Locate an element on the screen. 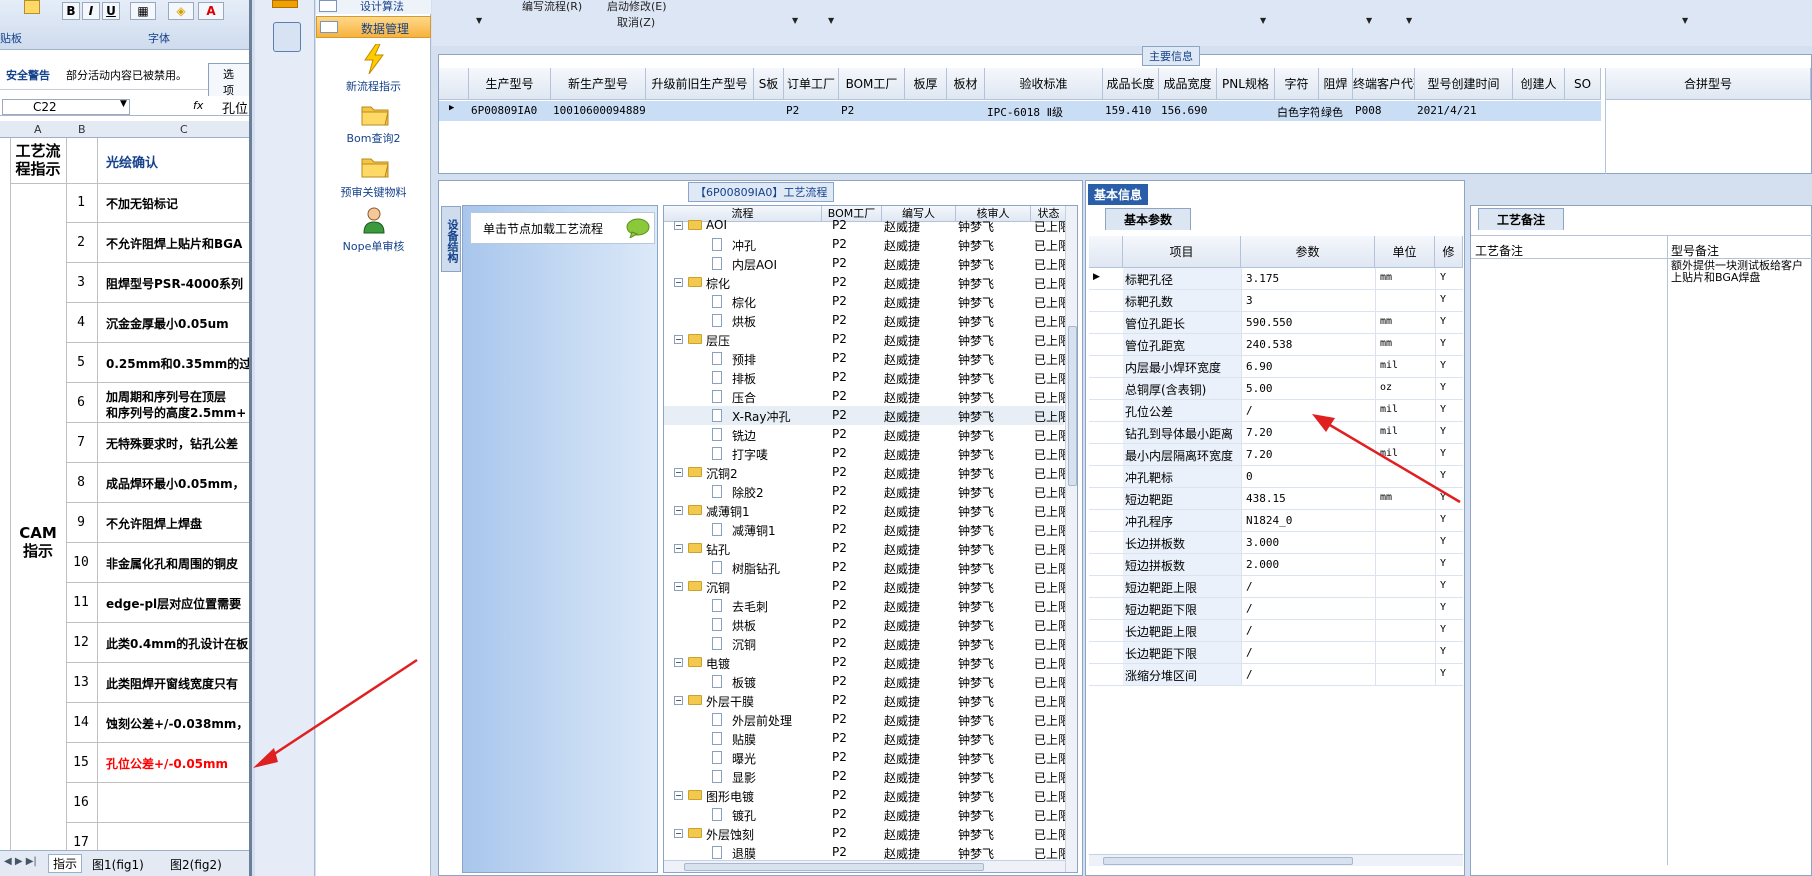 This screenshot has width=1812, height=876. arrow-right-annotation is located at coordinates (1386, 459).